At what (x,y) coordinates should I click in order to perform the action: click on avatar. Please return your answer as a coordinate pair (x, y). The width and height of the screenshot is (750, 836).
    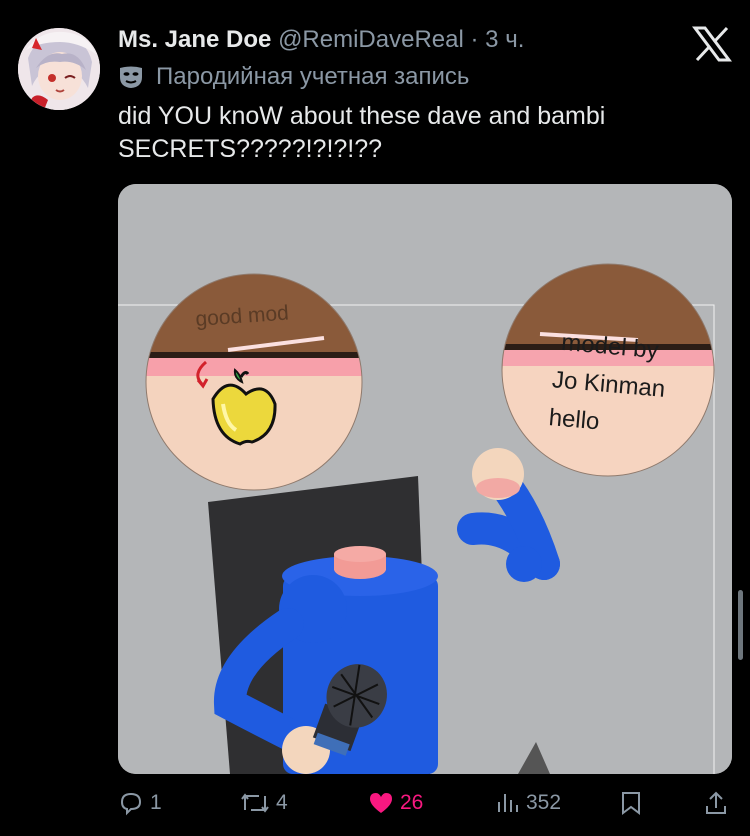
    Looking at the image, I should click on (59, 69).